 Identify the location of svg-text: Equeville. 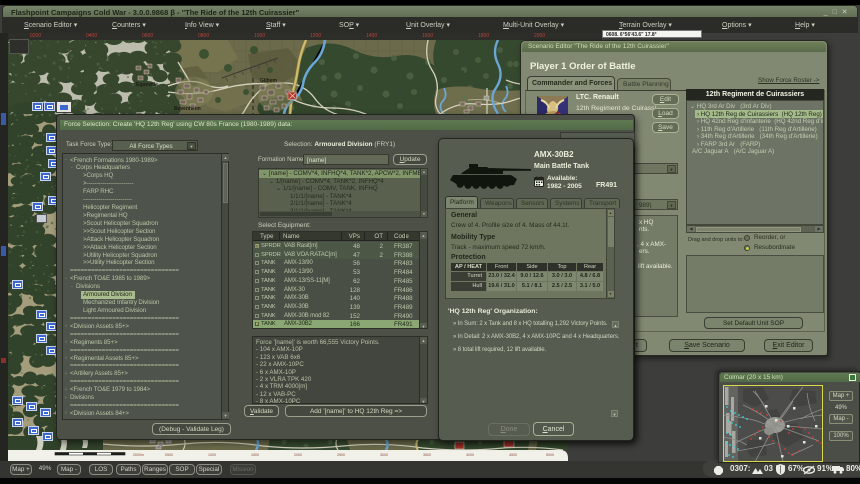
(147, 85).